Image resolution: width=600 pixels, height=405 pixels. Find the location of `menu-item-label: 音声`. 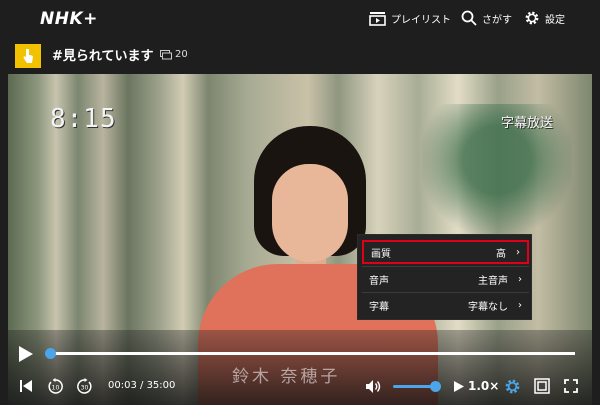

menu-item-label: 音声 is located at coordinates (379, 281).